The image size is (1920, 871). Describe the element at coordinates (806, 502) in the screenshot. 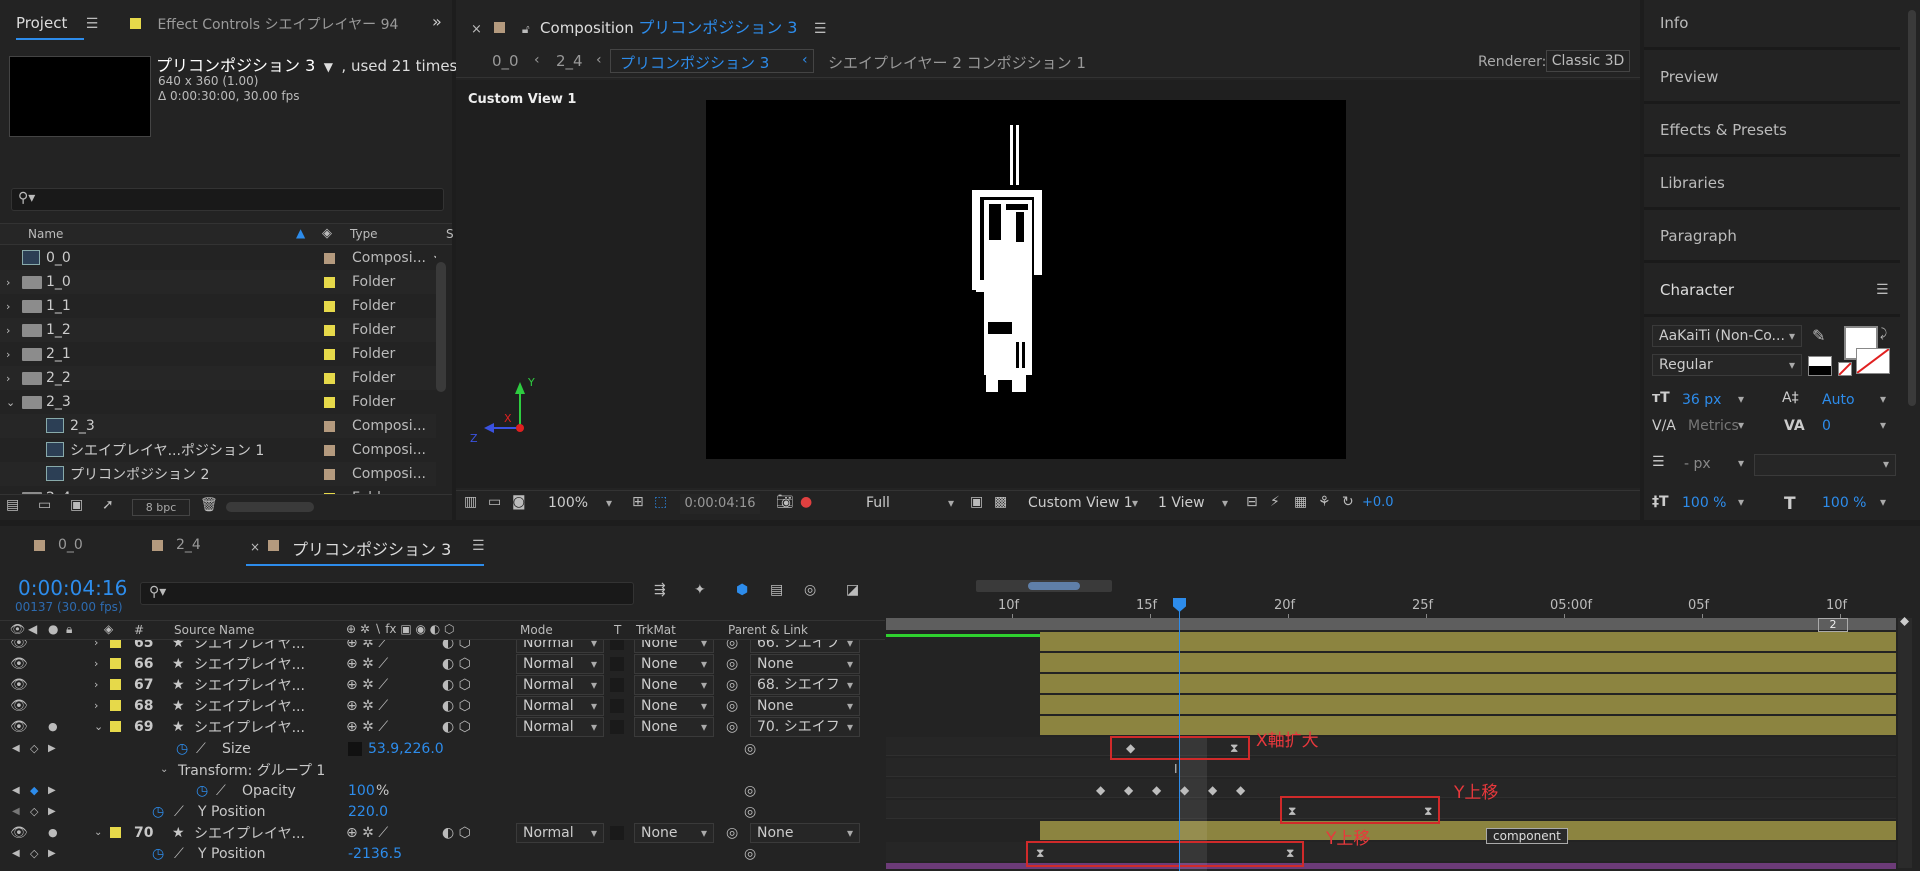

I see `channels-icon: ●` at that location.